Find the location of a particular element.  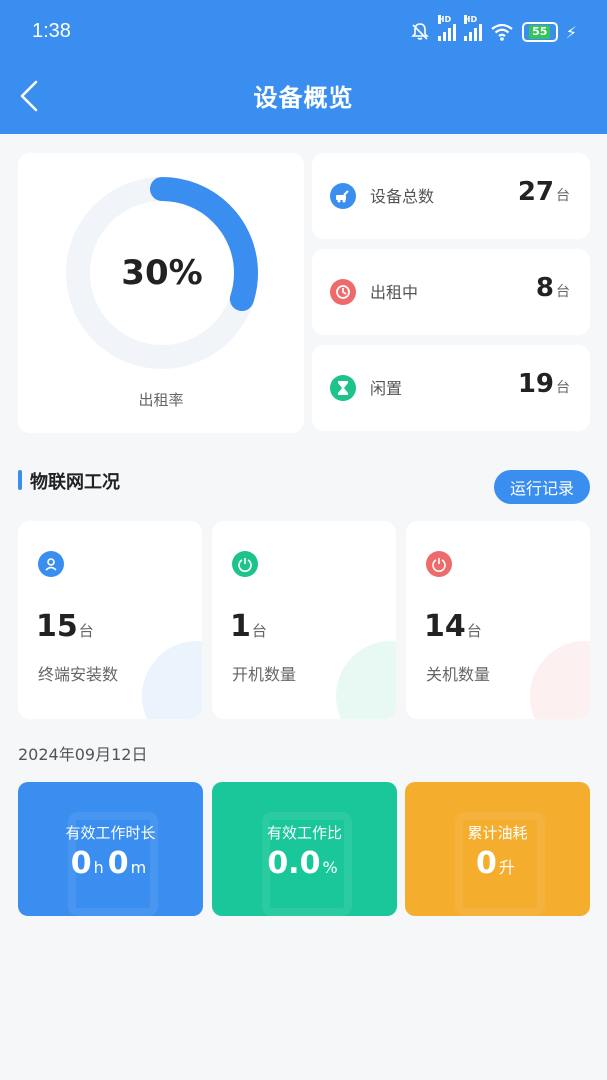

iot-card-power-on: 1台 开机数量 is located at coordinates (304, 620).